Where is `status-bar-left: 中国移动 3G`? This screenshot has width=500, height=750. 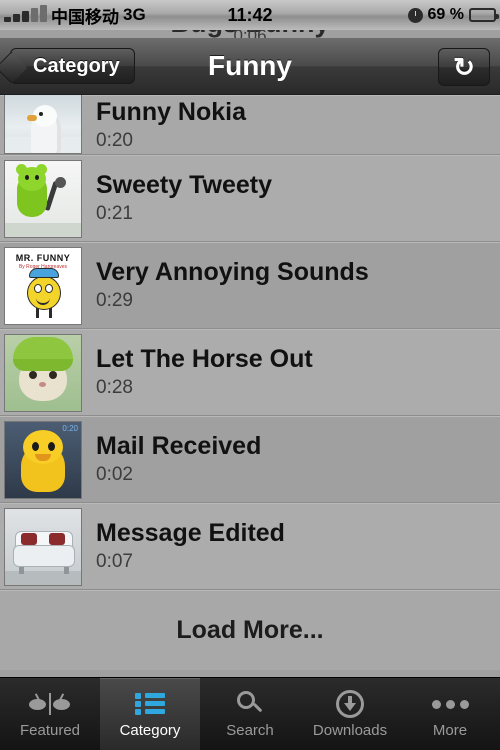 status-bar-left: 中国移动 3G is located at coordinates (73, 15).